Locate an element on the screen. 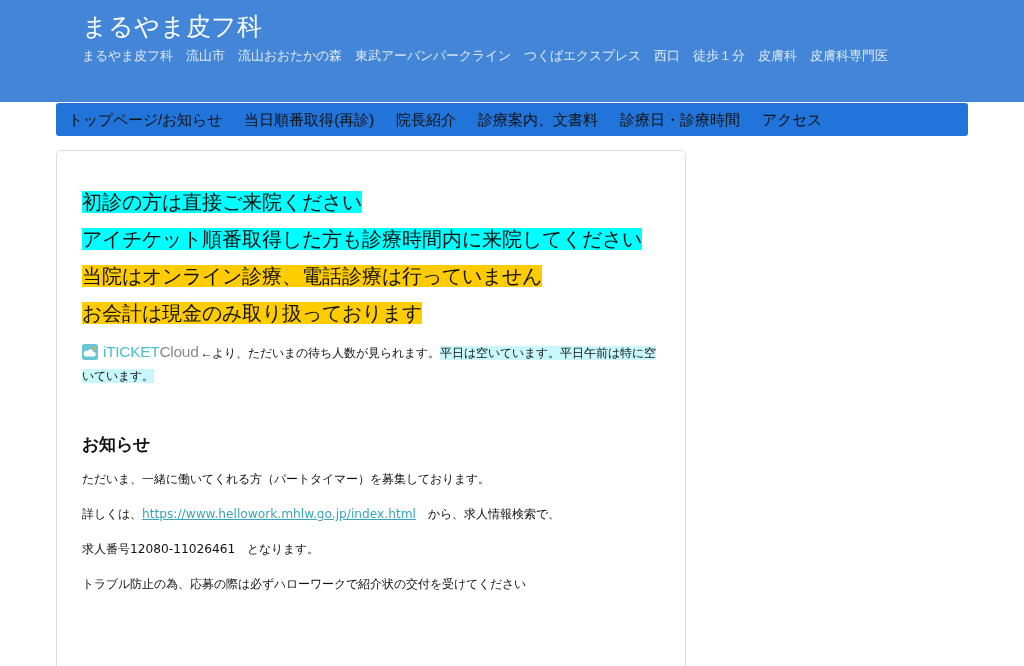 This screenshot has height=666, width=1024. body-text: ただいま、一緒に働いてくれる方（パートタイマー）を募集しております。 is located at coordinates (286, 479).